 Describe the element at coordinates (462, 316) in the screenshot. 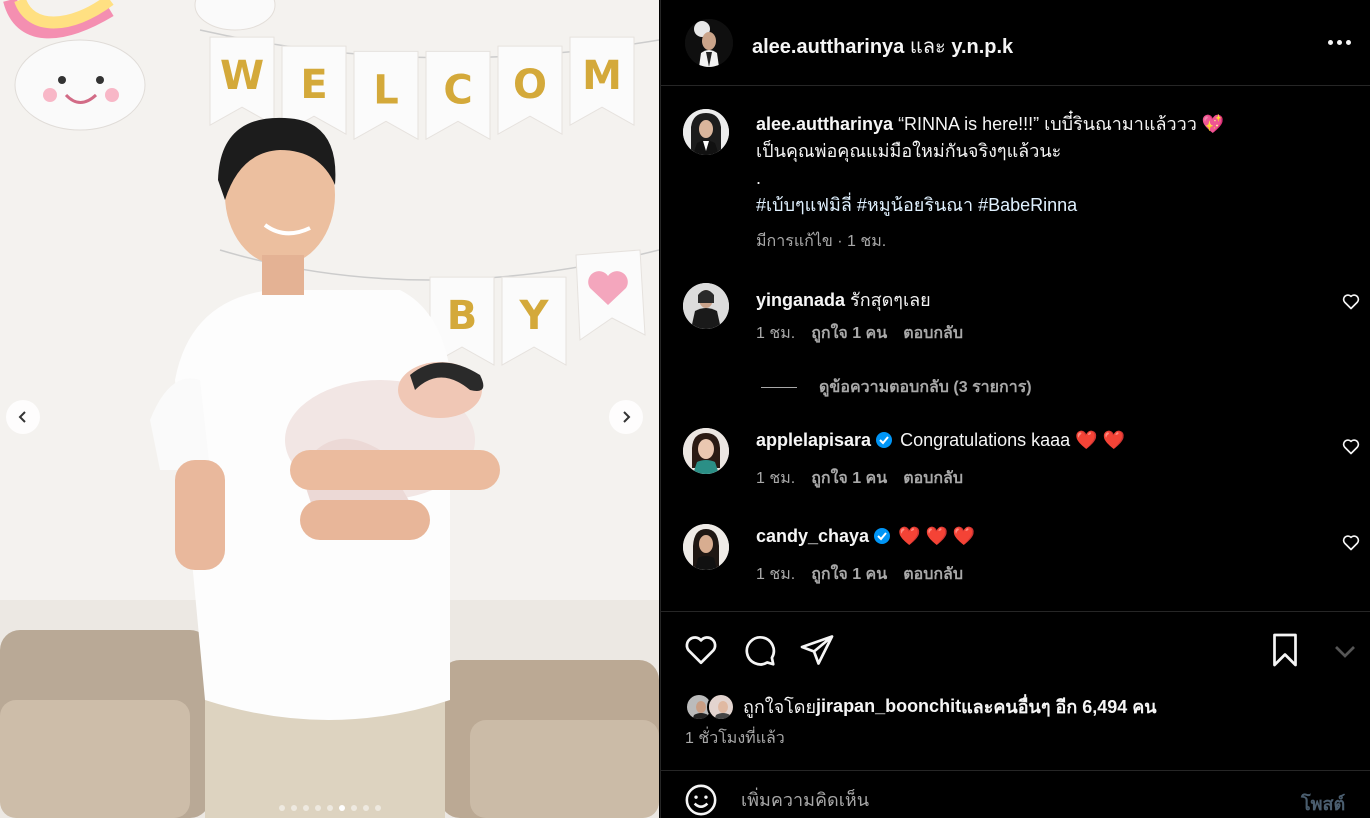

I see `banner-letter: B` at that location.